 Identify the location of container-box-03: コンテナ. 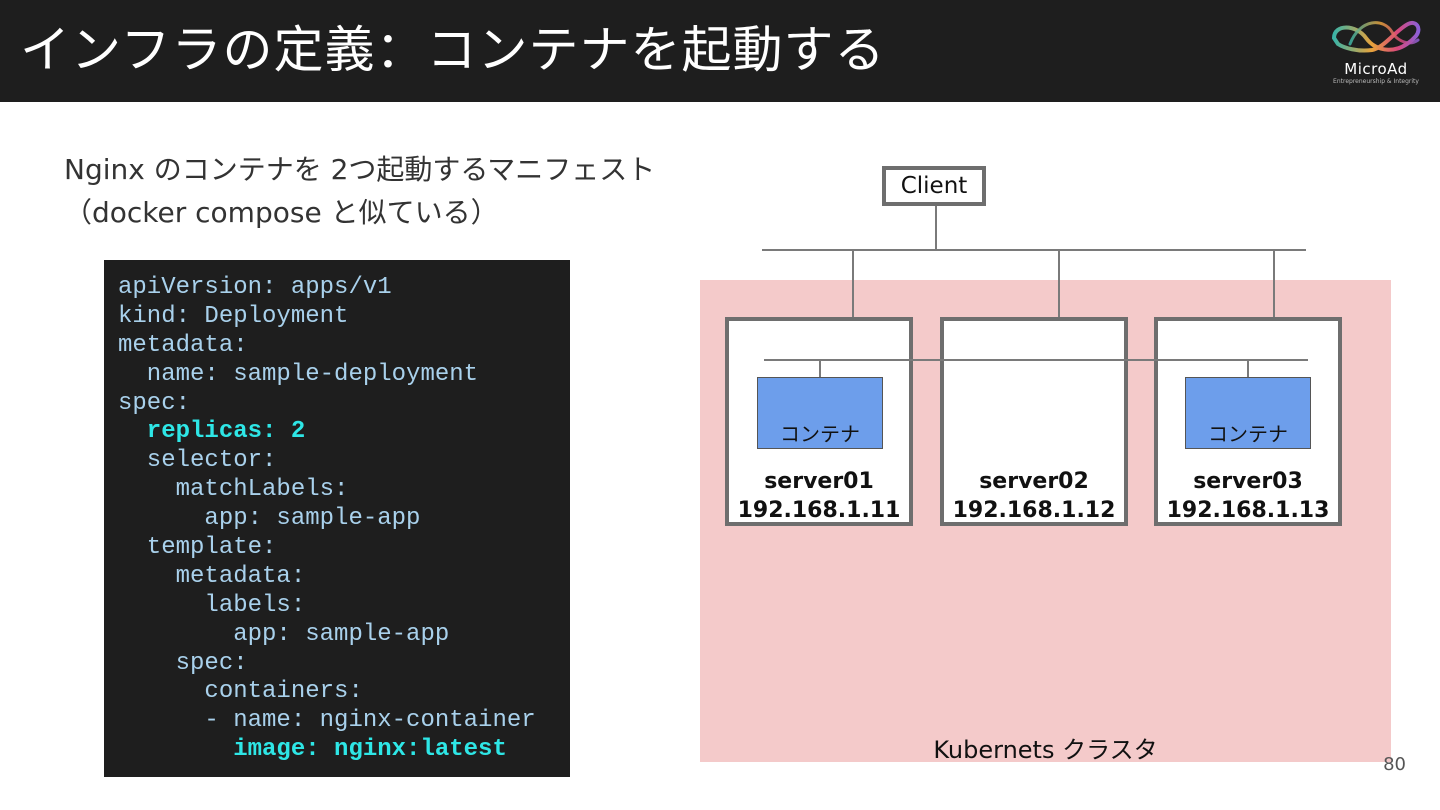
(1248, 413).